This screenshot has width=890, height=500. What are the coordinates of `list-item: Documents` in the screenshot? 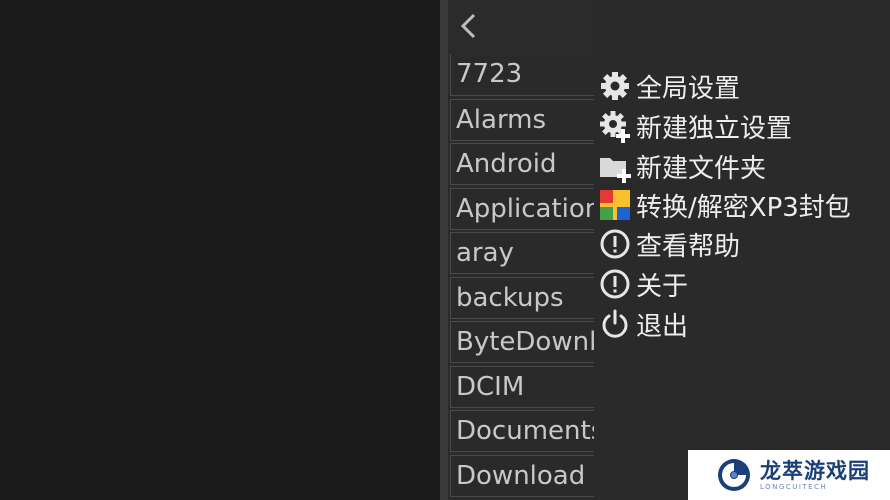 It's located at (522, 431).